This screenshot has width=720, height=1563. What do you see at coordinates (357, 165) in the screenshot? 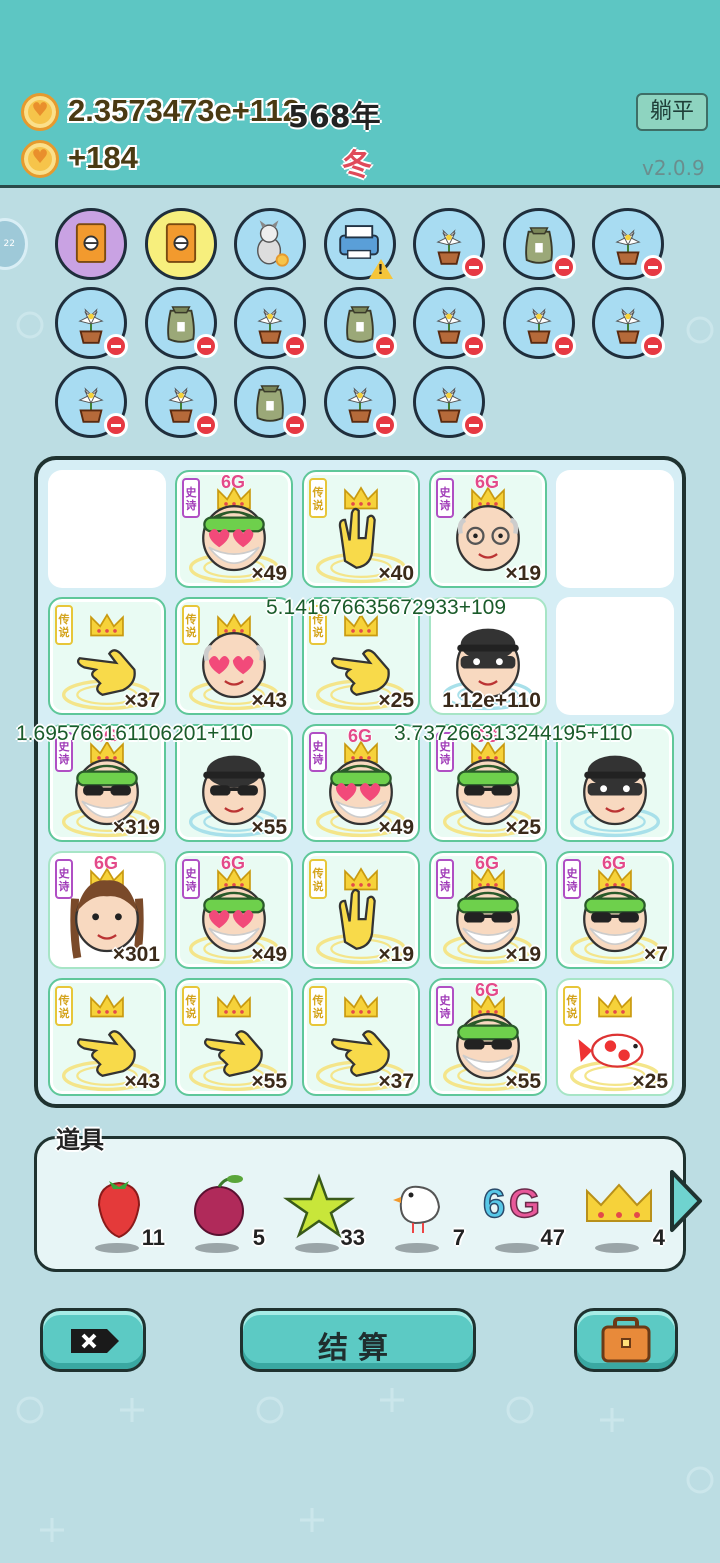
I see `season-label: 冬` at bounding box center [357, 165].